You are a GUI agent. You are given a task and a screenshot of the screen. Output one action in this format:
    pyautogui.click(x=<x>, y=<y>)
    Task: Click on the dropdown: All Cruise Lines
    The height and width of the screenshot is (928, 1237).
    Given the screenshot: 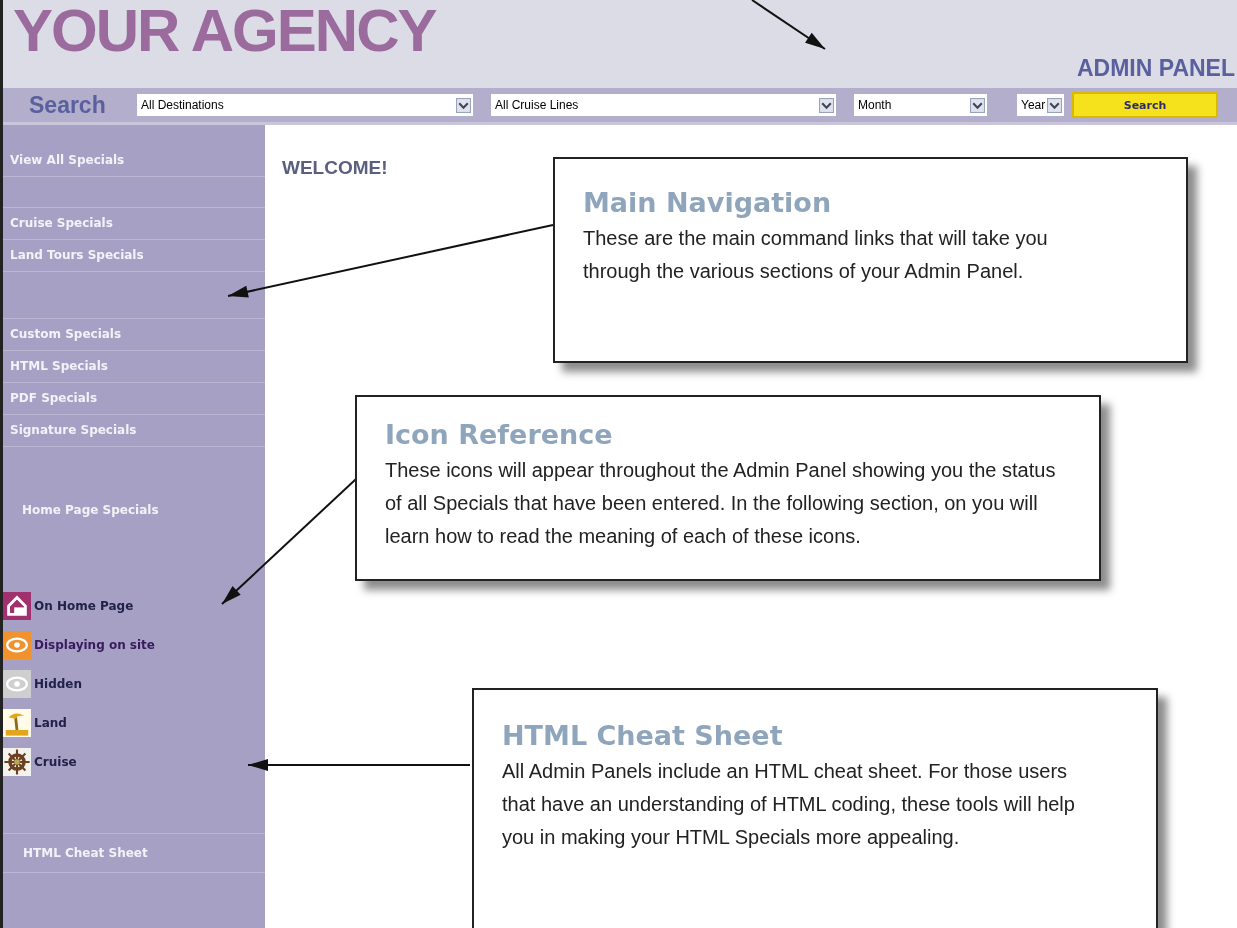 What is the action you would take?
    pyautogui.click(x=663, y=105)
    